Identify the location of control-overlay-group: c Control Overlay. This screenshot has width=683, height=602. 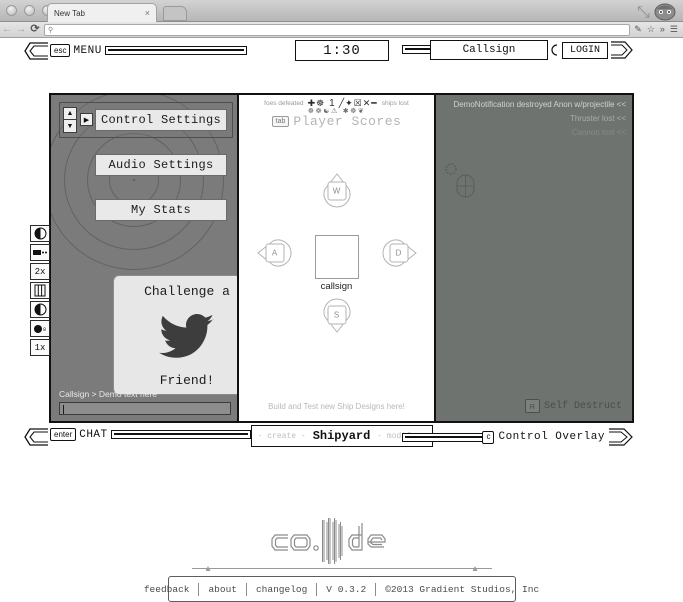
(557, 437).